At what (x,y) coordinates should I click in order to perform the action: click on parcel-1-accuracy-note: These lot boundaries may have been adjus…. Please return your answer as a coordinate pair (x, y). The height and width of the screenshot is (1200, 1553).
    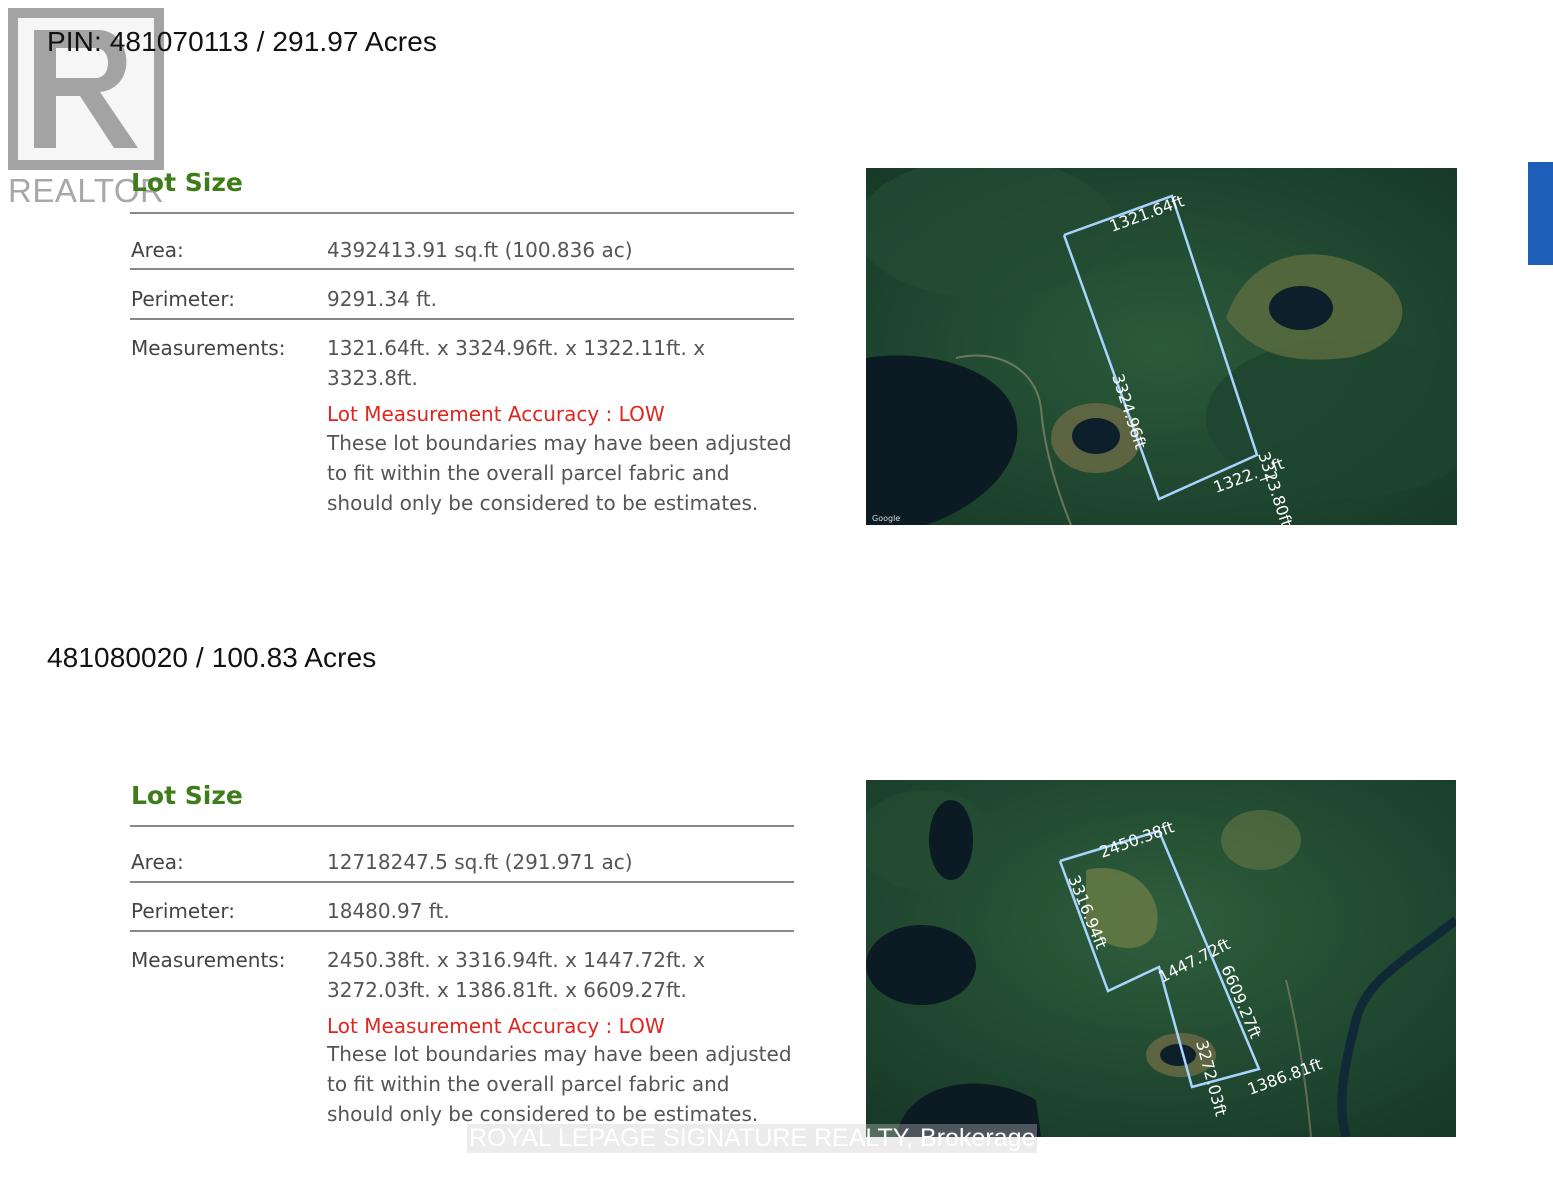
    Looking at the image, I should click on (559, 473).